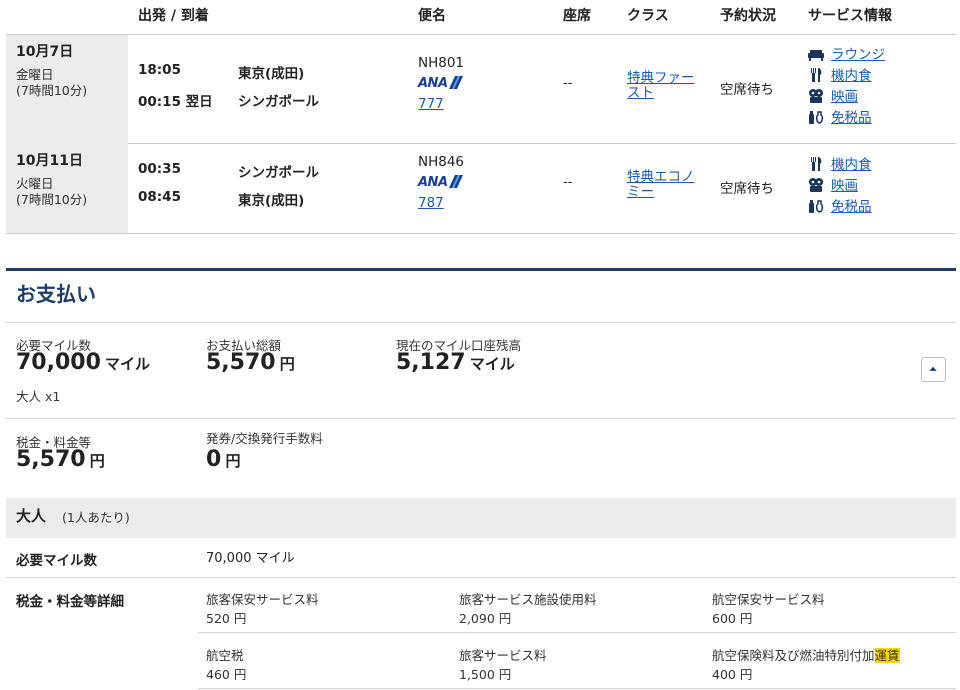 The image size is (960, 690). What do you see at coordinates (51, 459) in the screenshot?
I see `tax-value: 5,570` at bounding box center [51, 459].